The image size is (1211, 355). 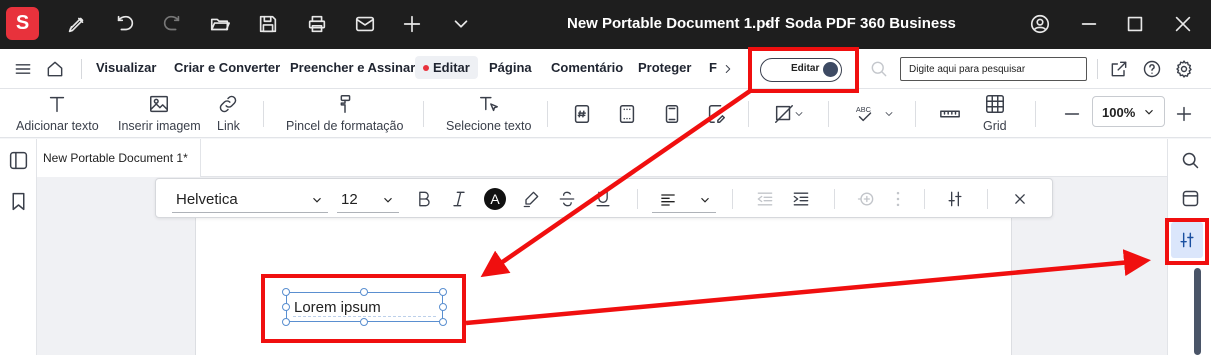 What do you see at coordinates (365, 24) in the screenshot?
I see `mail-icon` at bounding box center [365, 24].